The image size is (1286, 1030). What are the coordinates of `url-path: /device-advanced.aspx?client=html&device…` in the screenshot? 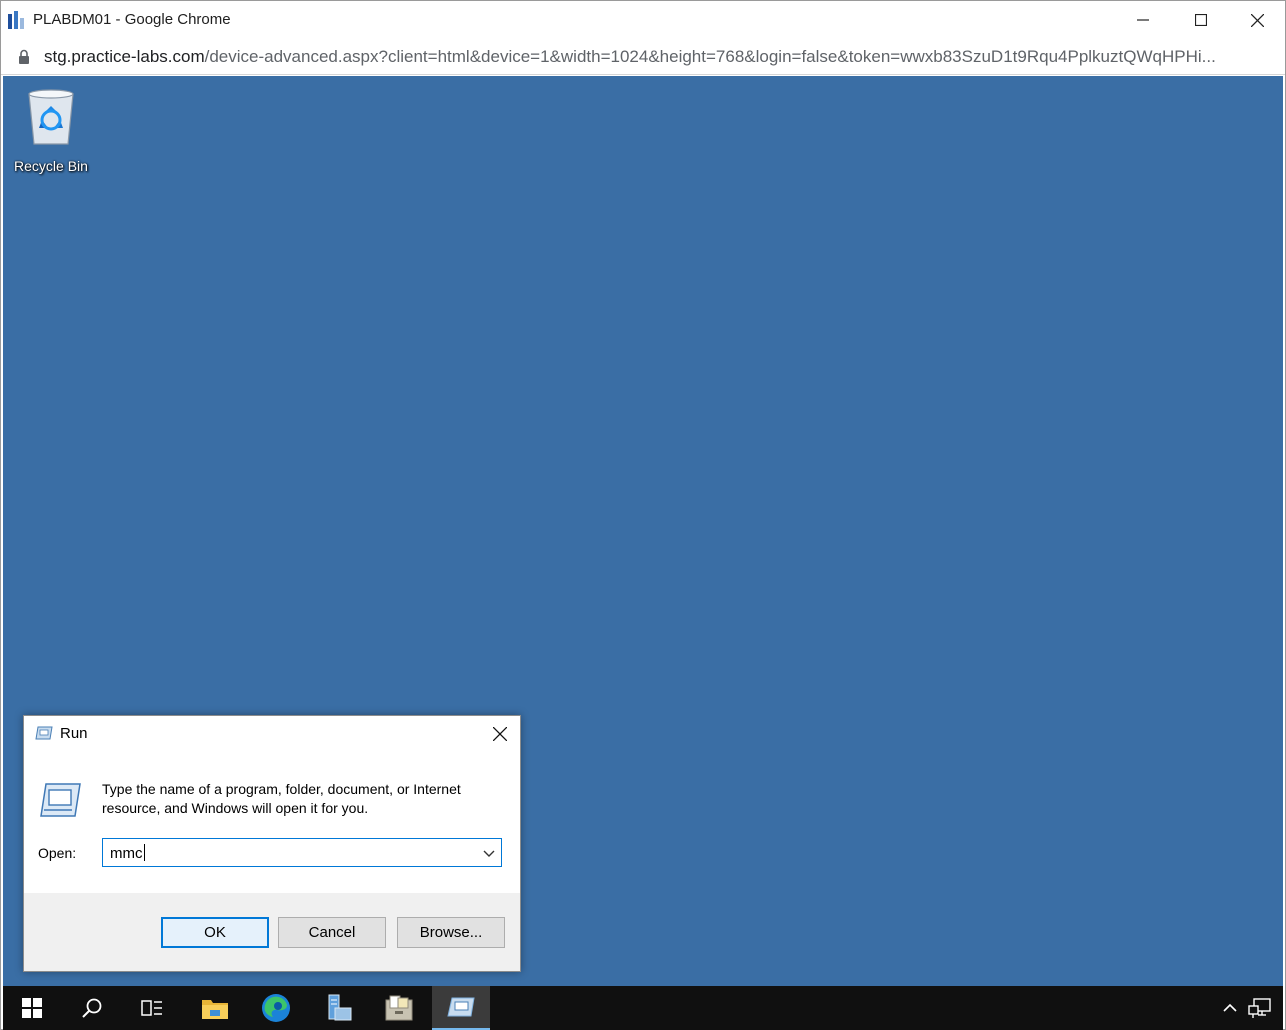 It's located at (710, 56).